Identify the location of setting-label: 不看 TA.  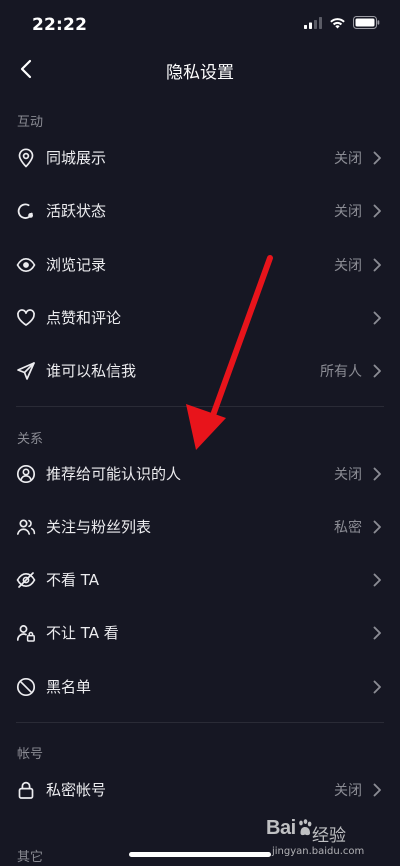
(73, 580).